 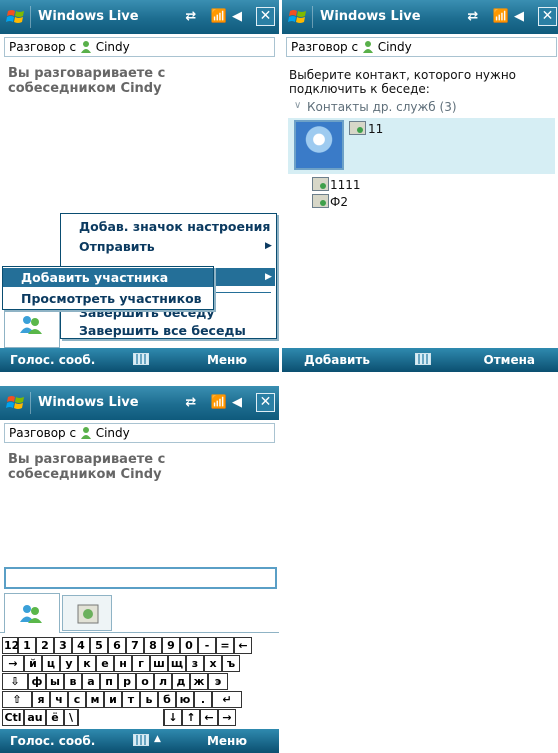 I want to click on key: д, so click(x=181, y=681).